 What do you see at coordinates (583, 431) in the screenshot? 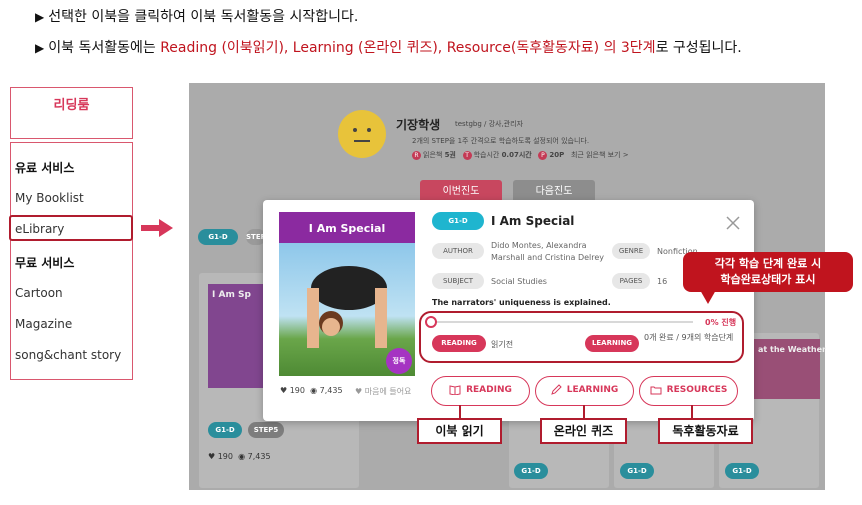
I see `callout-online-quiz: 온라인 퀴즈` at bounding box center [583, 431].